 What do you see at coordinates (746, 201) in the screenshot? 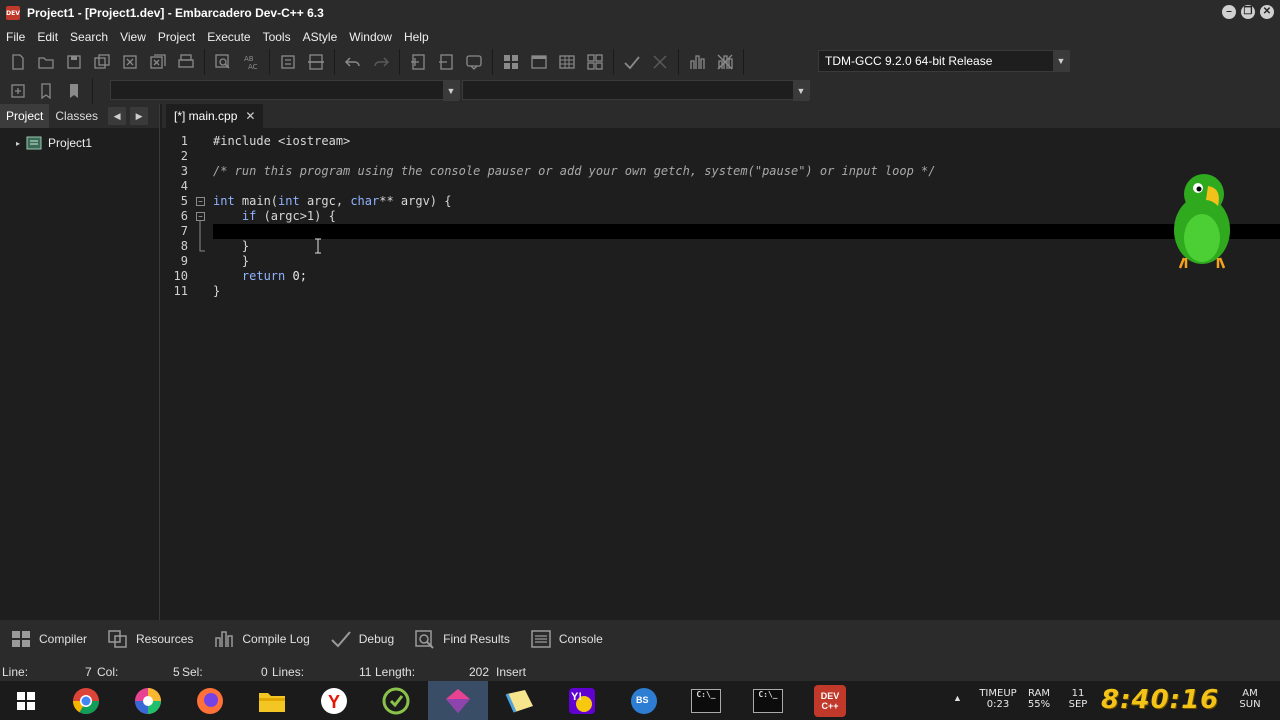
I see `code-line-5: int main(int argc, char** argv) {` at bounding box center [746, 201].